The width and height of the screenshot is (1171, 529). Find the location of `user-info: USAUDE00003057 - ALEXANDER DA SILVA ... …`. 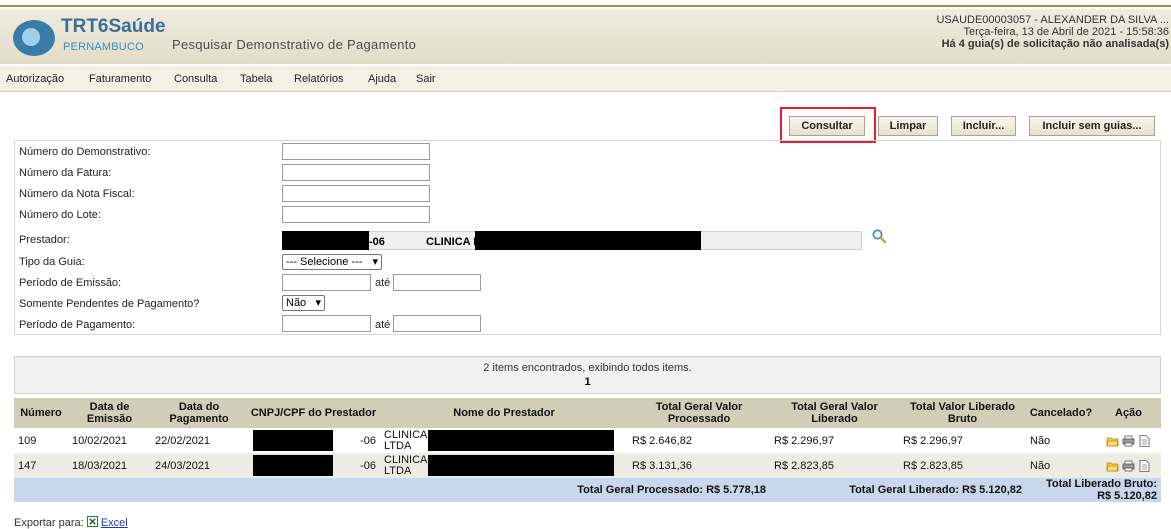

user-info: USAUDE00003057 - ALEXANDER DA SILVA ... … is located at coordinates (1052, 32).